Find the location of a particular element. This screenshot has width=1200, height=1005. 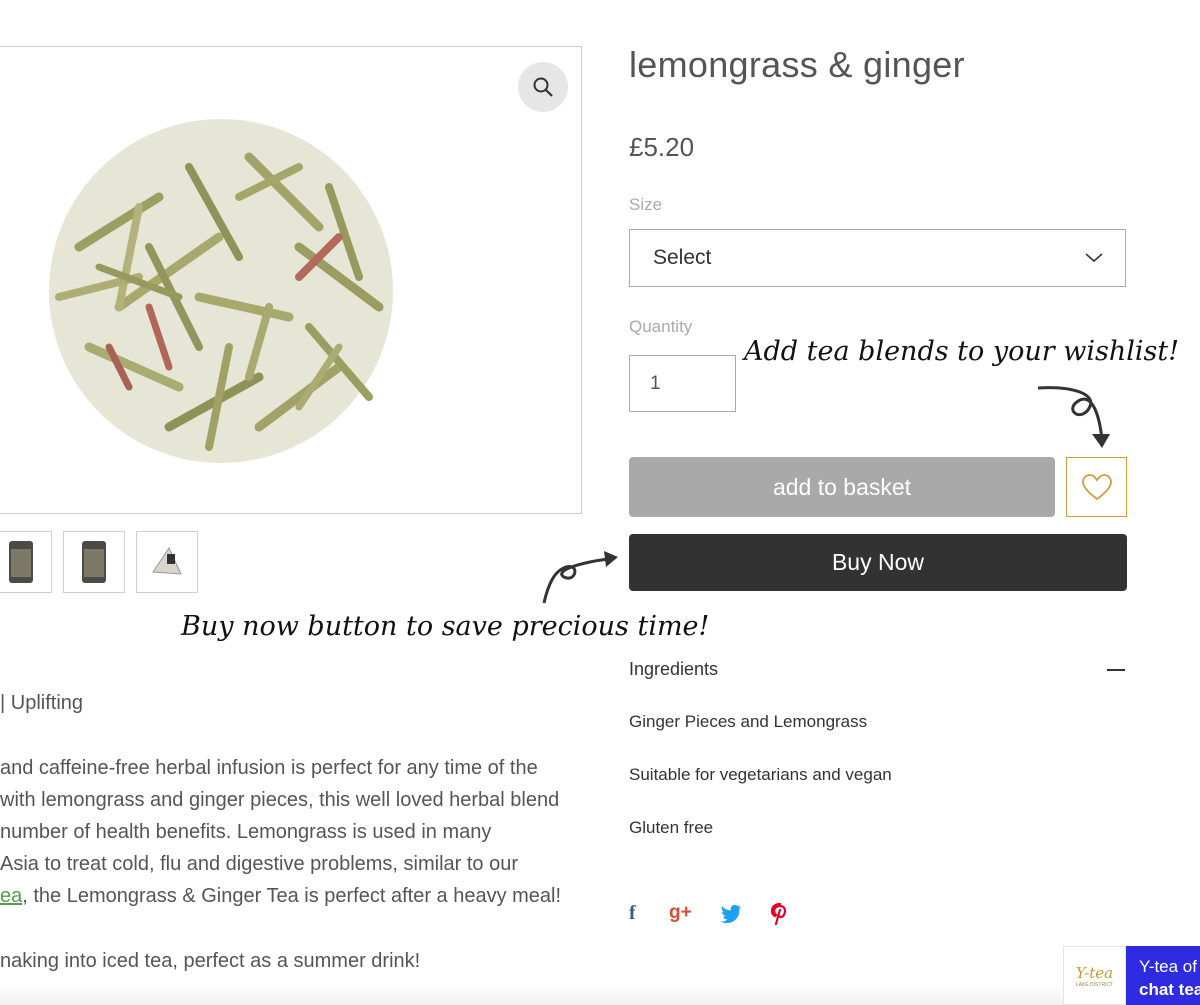

size-select: Select is located at coordinates (877, 258).